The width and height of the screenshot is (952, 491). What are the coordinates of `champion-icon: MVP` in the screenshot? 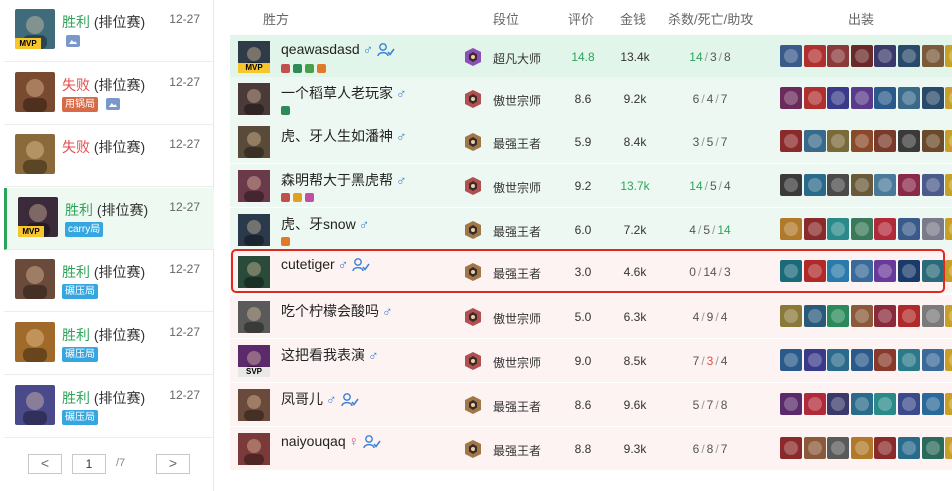 It's located at (254, 57).